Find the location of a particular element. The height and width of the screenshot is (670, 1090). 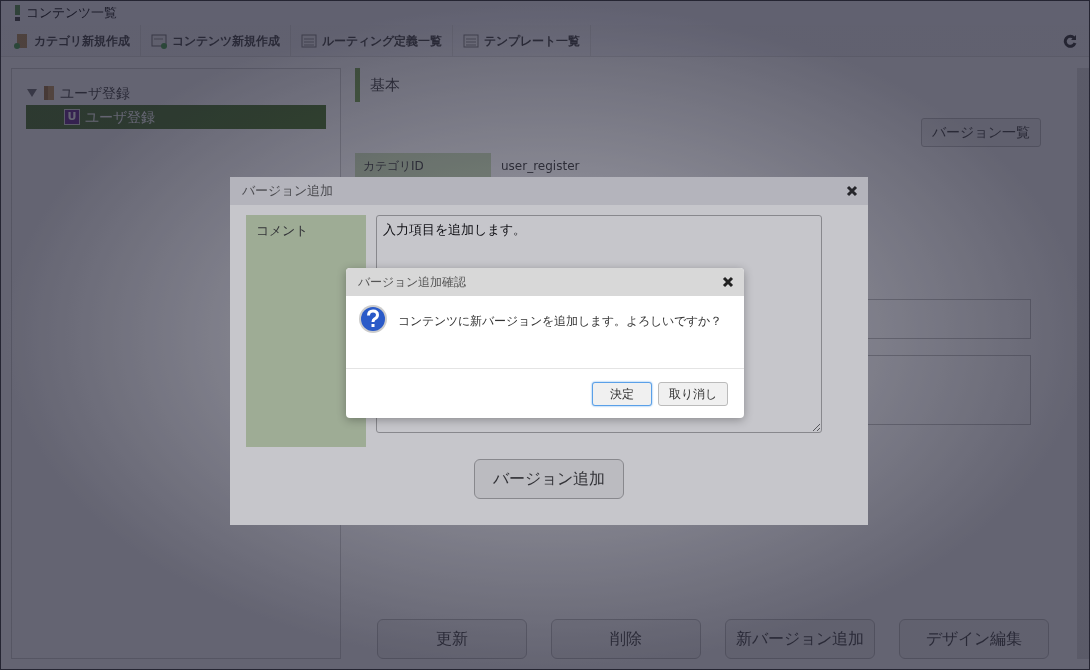

u-icon: U is located at coordinates (72, 117).